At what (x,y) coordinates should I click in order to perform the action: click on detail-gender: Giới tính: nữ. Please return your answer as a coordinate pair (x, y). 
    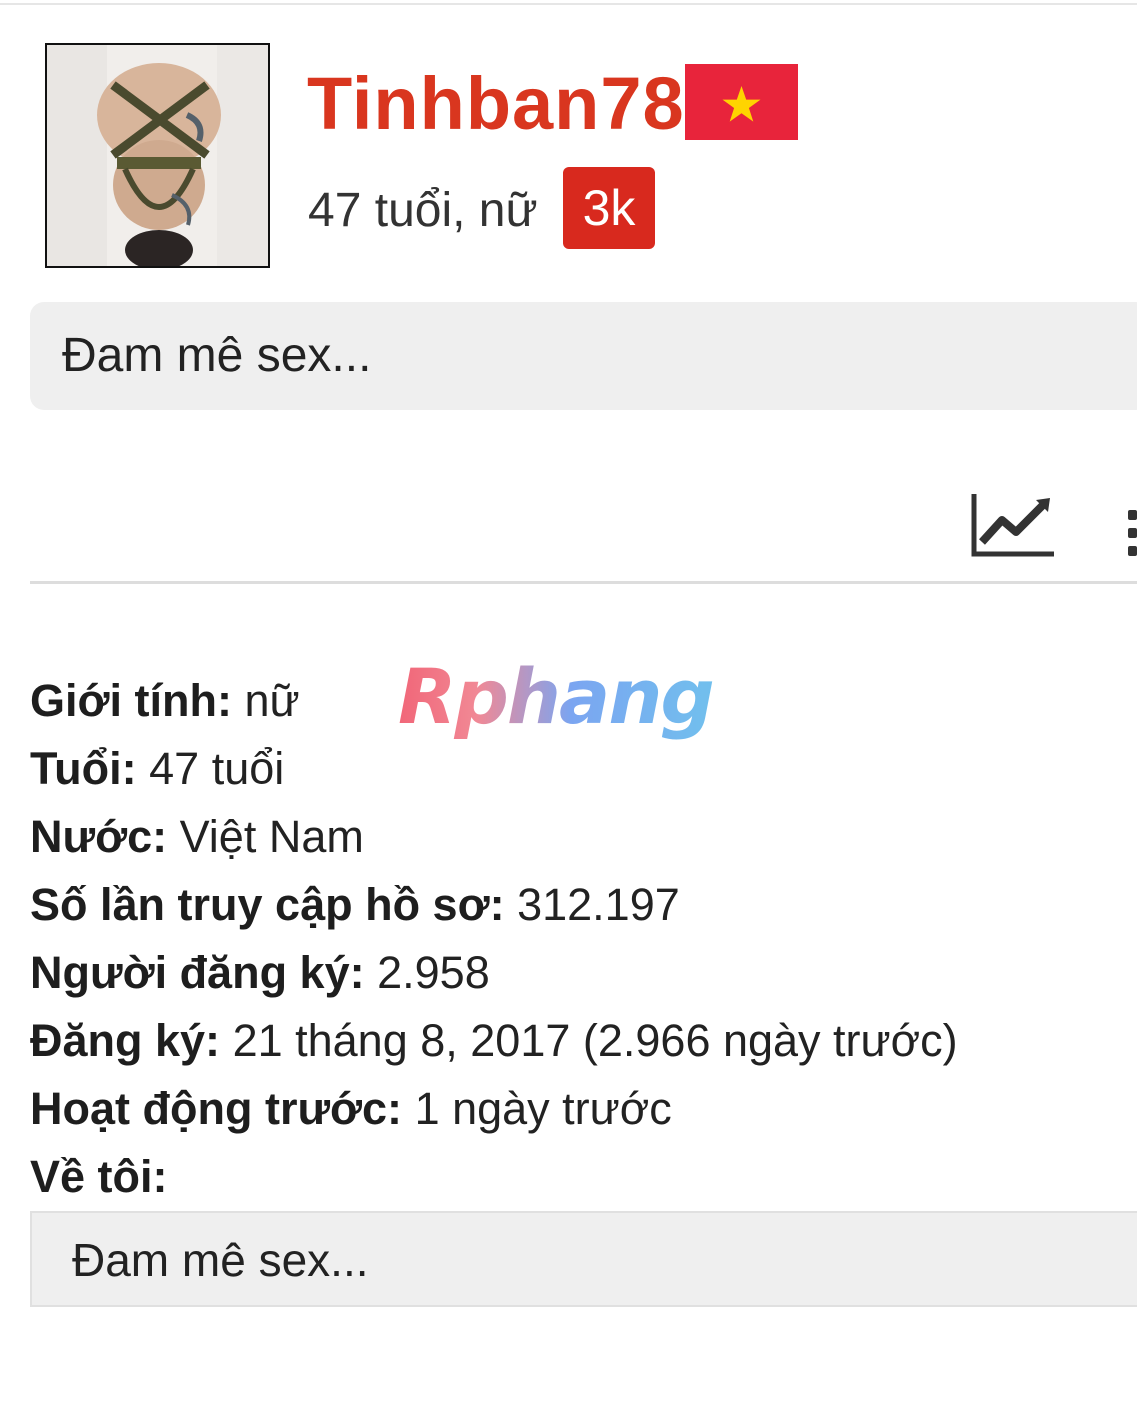
    Looking at the image, I should click on (494, 701).